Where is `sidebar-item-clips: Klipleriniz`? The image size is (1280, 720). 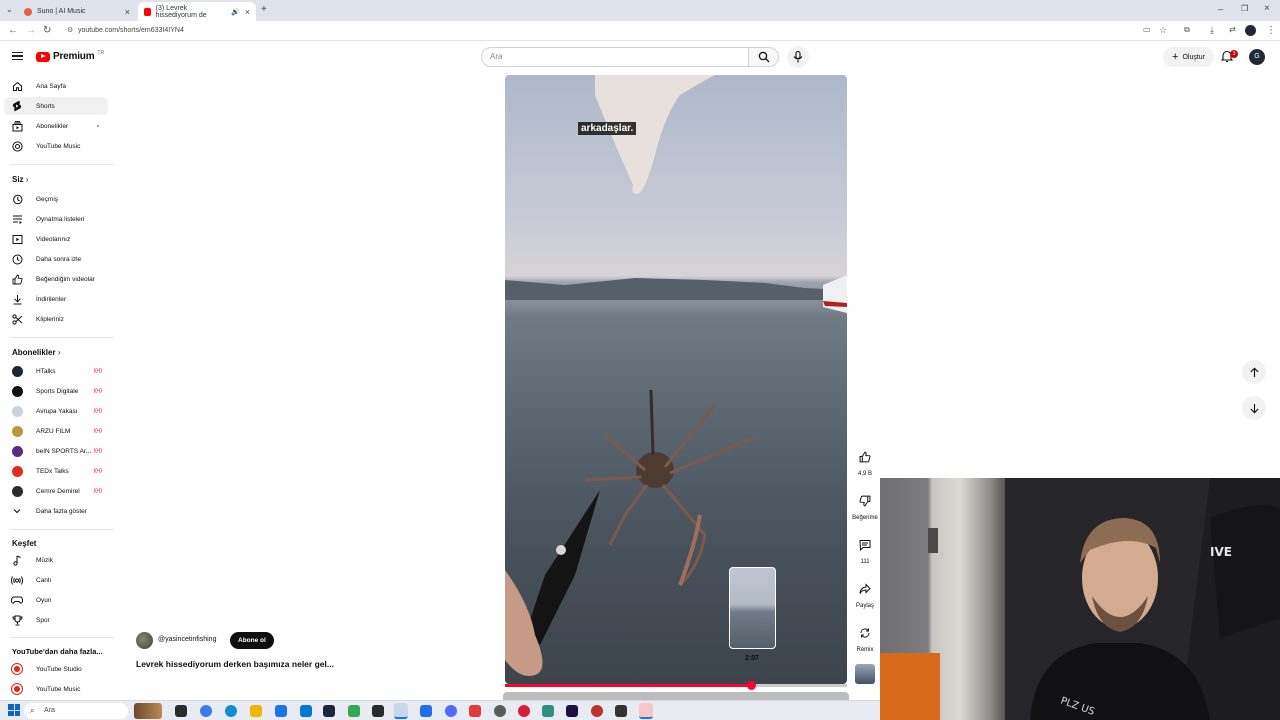 sidebar-item-clips: Klipleriniz is located at coordinates (56, 319).